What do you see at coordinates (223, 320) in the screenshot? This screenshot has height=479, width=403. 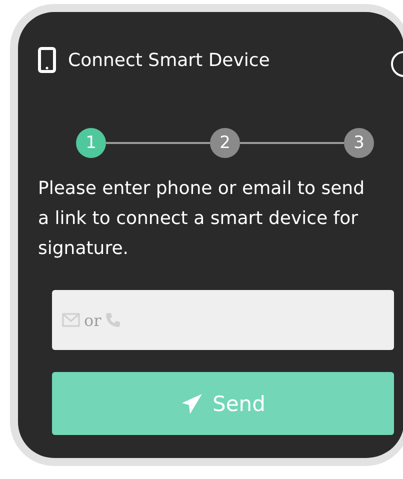 I see `contact-input-field: or` at bounding box center [223, 320].